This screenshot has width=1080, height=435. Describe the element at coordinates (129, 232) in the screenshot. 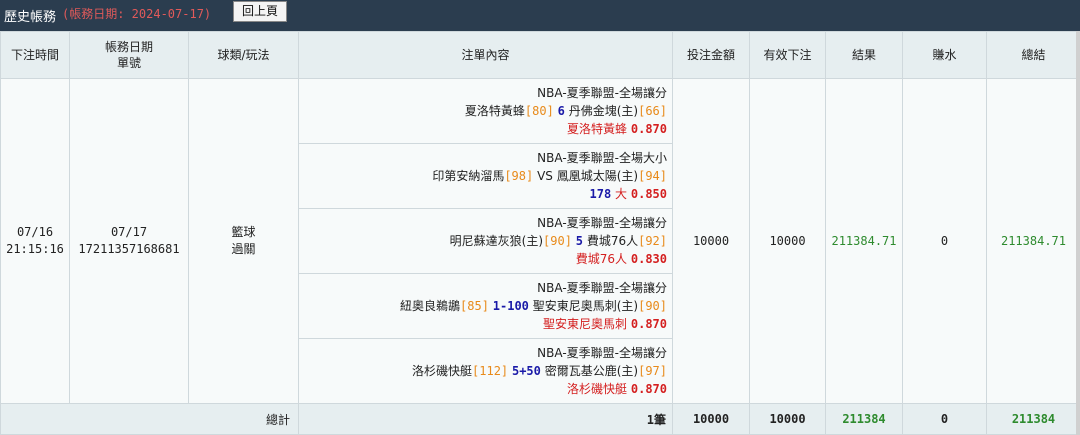

I see `account-date: 07/17` at that location.